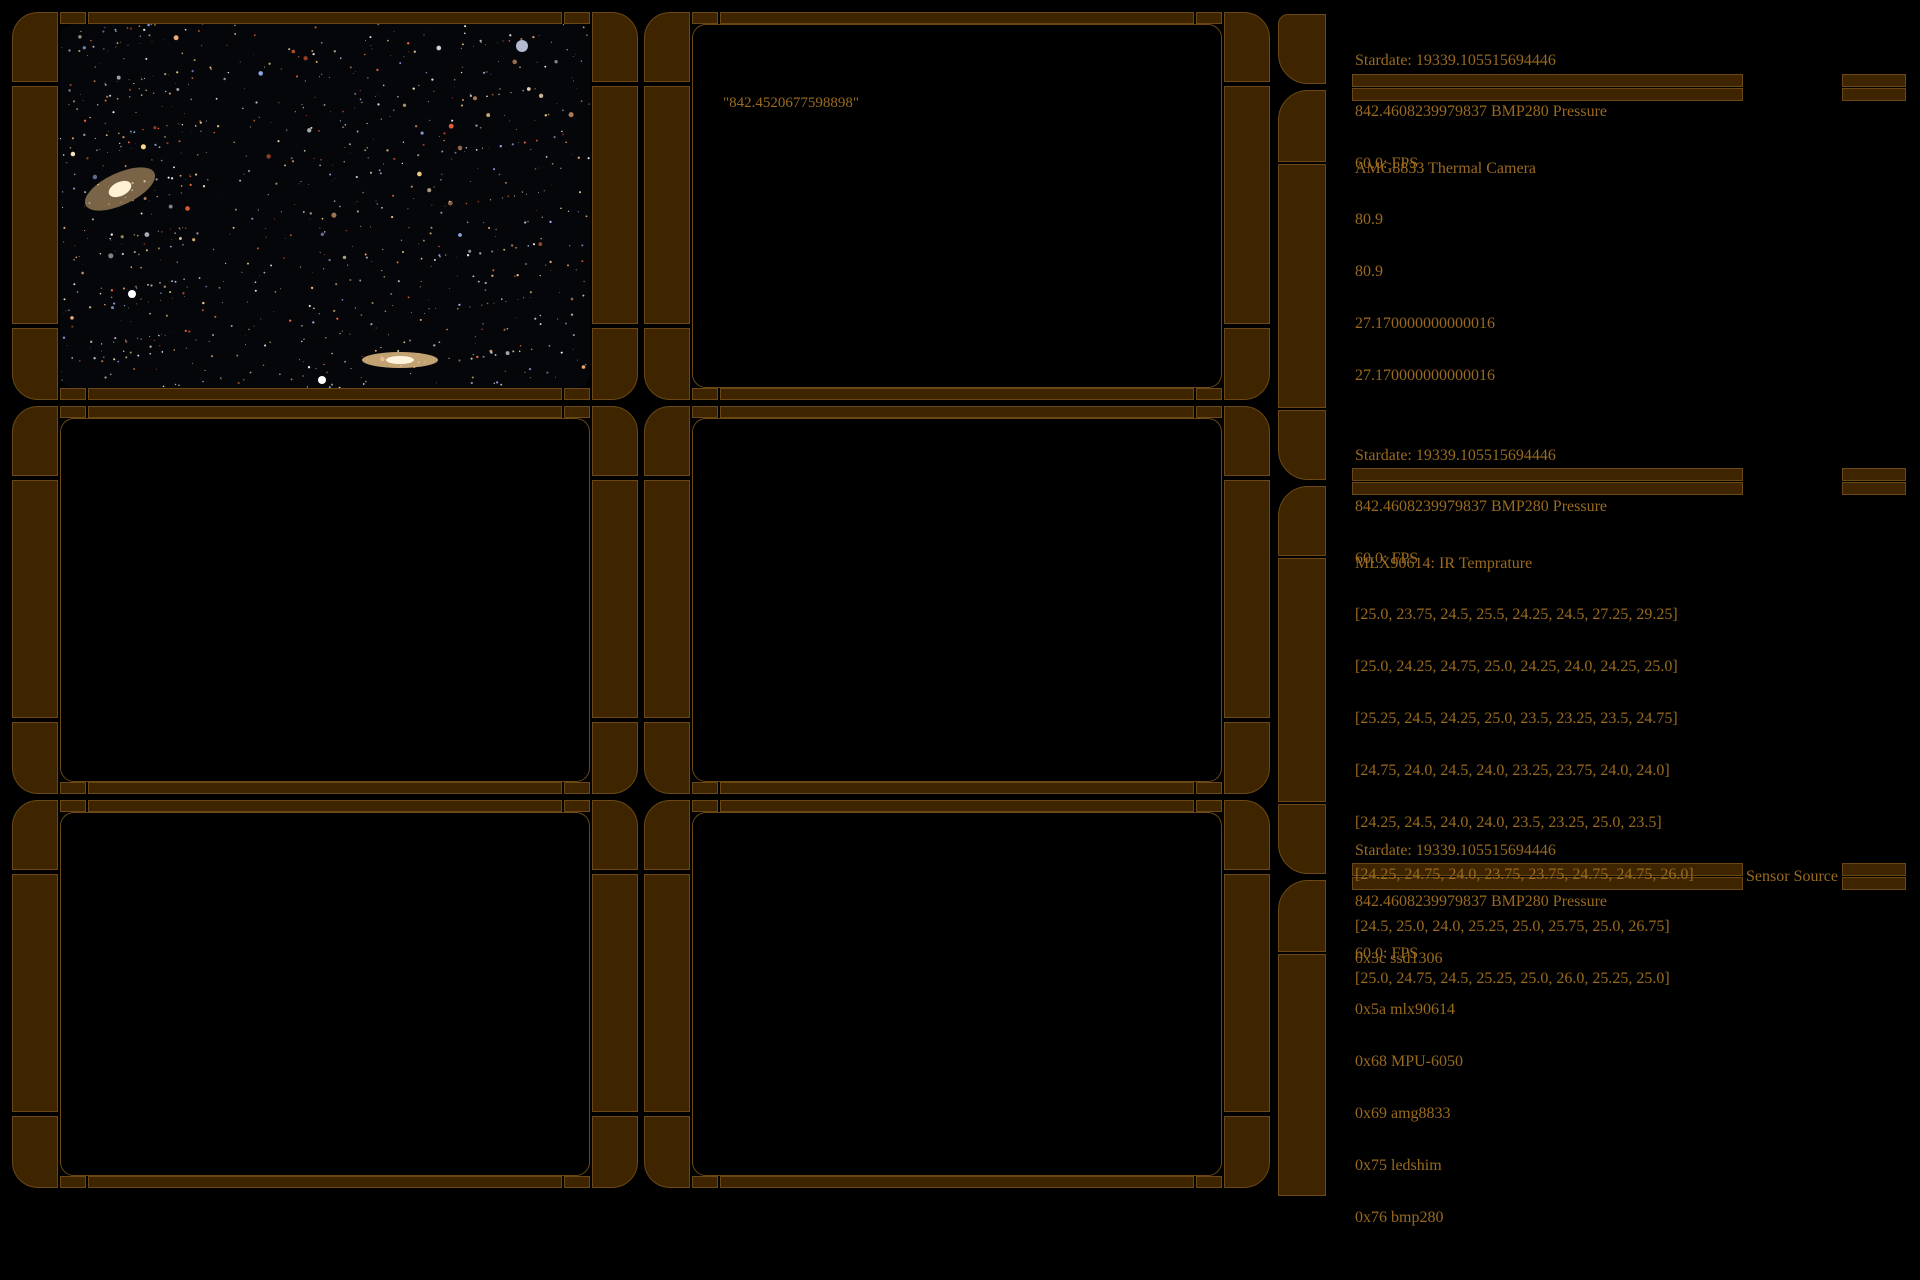  What do you see at coordinates (1792, 876) in the screenshot?
I see `sensor-source-label: Sensor Source` at bounding box center [1792, 876].